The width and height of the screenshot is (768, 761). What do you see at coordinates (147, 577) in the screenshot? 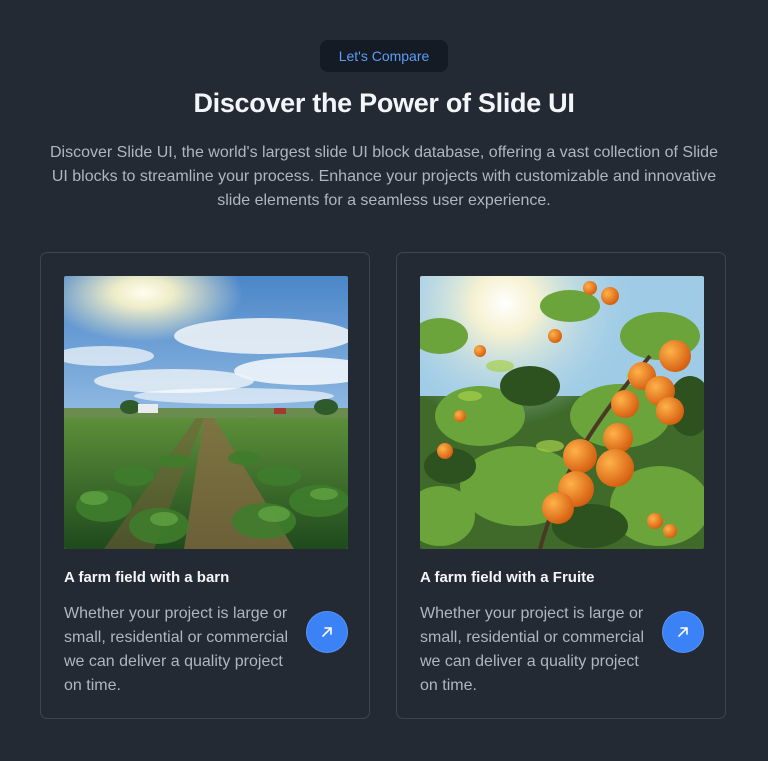
I see `card-title: A farm field with a barn` at bounding box center [147, 577].